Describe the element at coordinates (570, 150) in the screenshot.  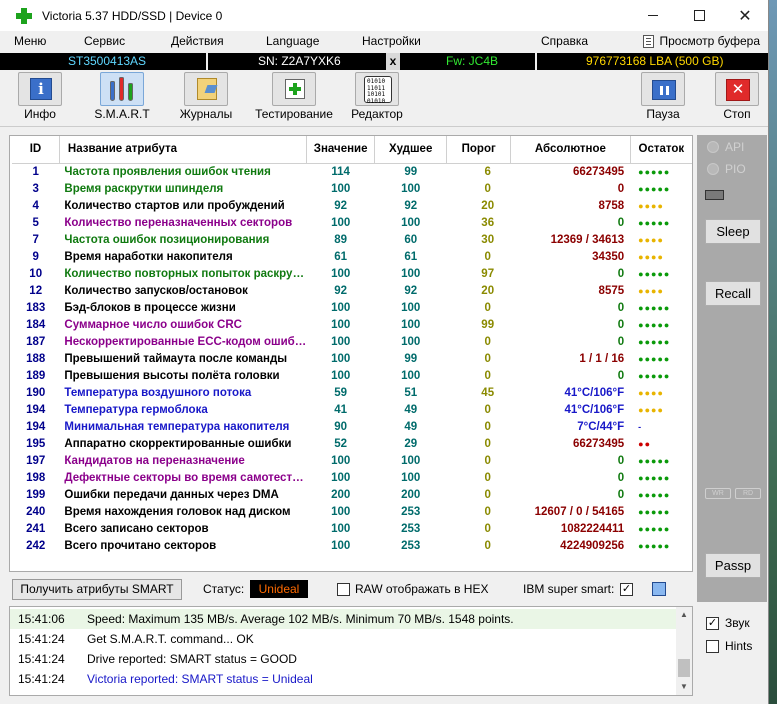
I see `col-header-absolute: Абсолютное` at that location.